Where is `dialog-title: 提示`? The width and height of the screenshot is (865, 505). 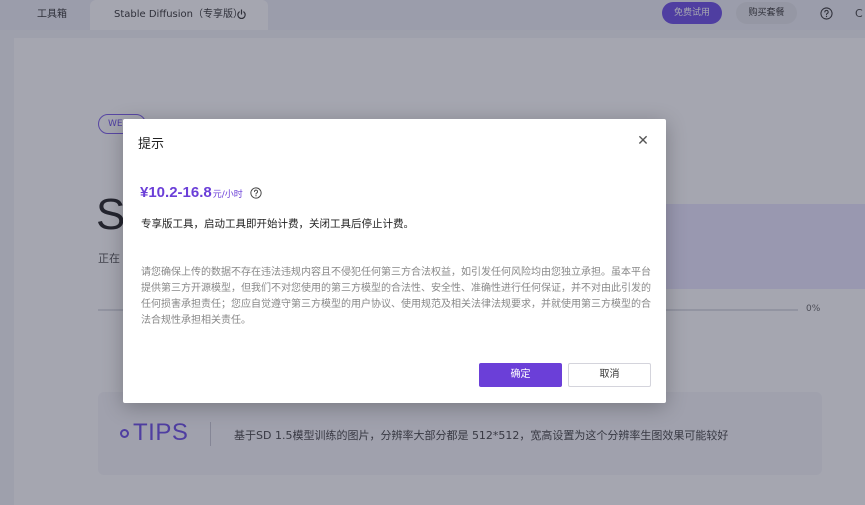
dialog-title: 提示 is located at coordinates (151, 144).